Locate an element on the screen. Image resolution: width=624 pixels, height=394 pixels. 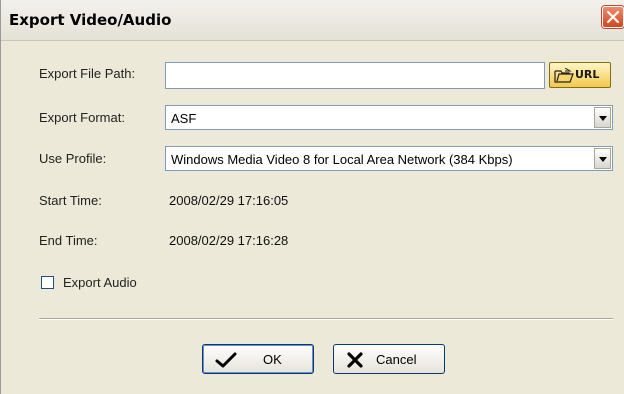
x-mark-icon is located at coordinates (355, 360).